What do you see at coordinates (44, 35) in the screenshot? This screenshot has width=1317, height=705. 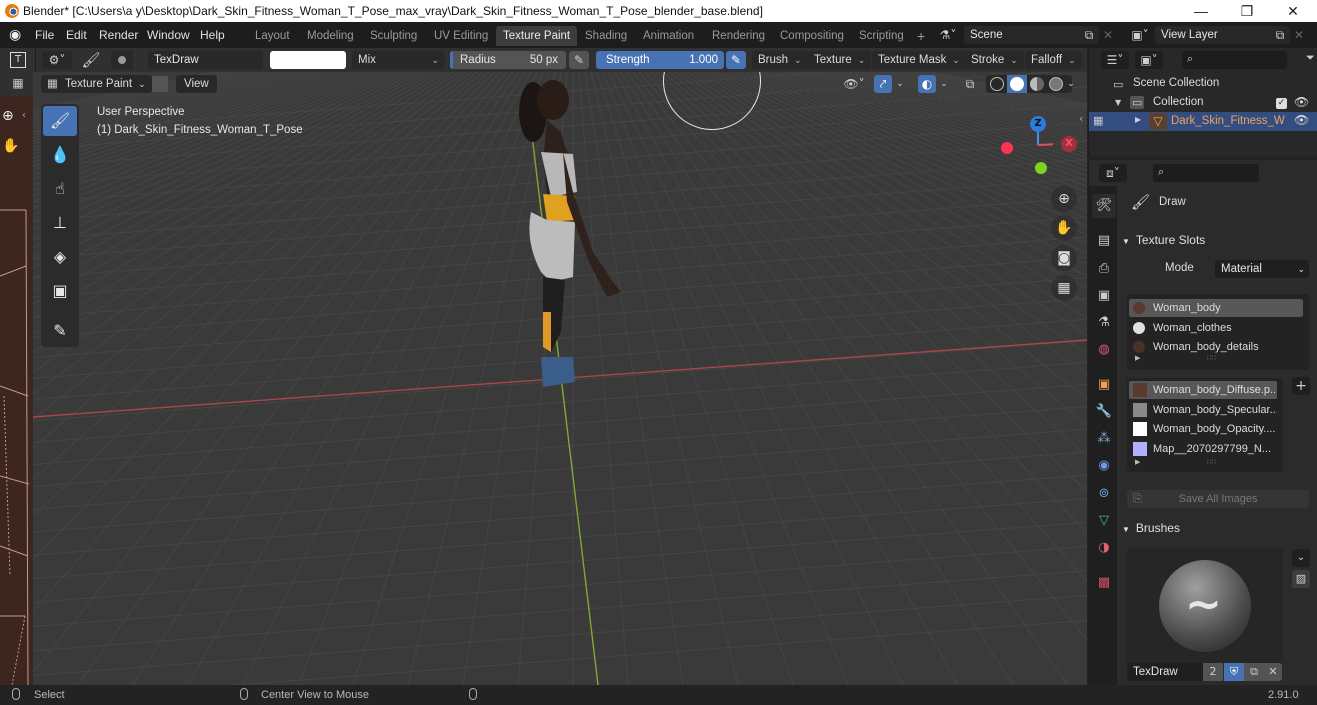 I see `menu-file: File` at bounding box center [44, 35].